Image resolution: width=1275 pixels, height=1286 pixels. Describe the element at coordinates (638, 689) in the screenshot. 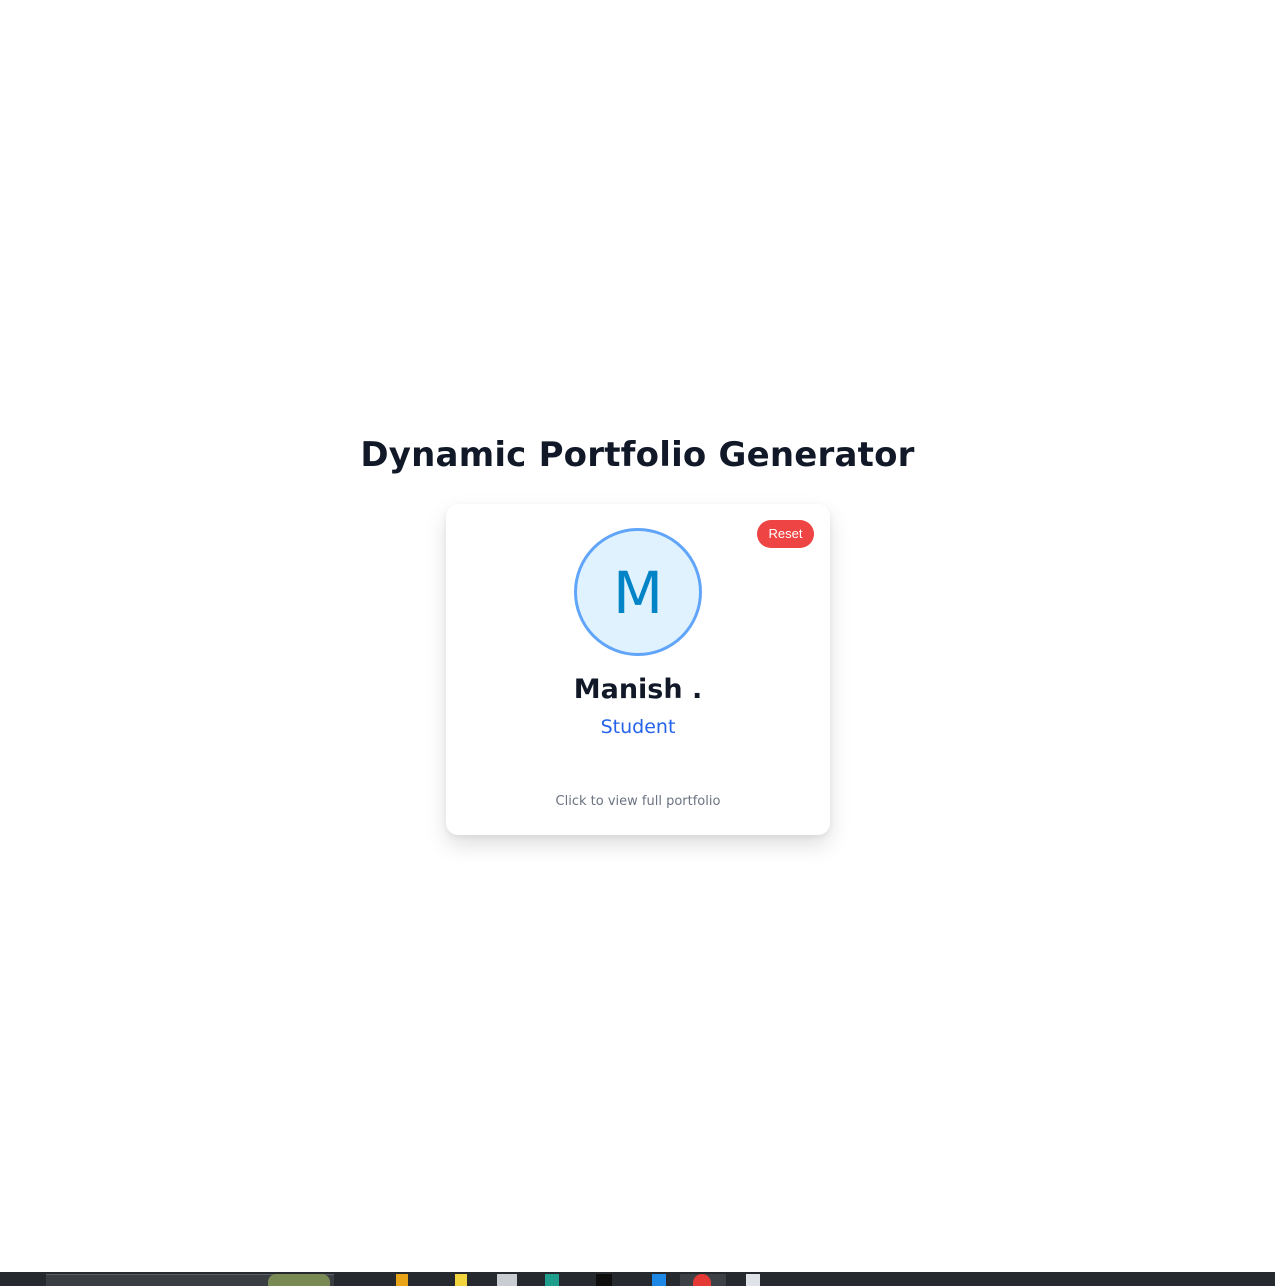

I see `person-name: Manish .` at that location.